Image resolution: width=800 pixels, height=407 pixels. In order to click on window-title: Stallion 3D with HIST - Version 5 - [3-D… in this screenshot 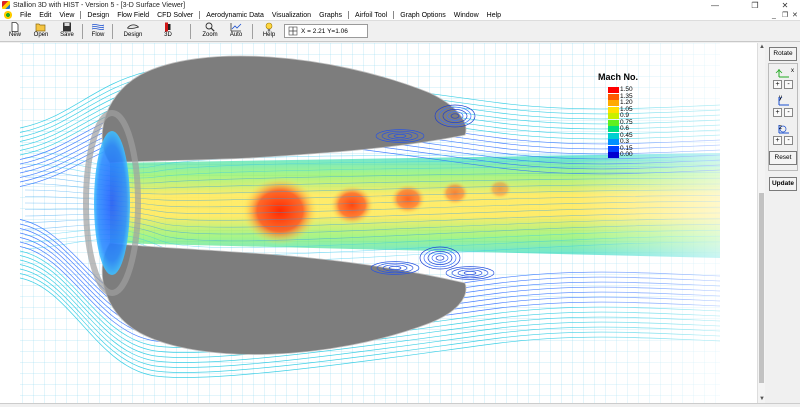, I will do `click(99, 5)`.